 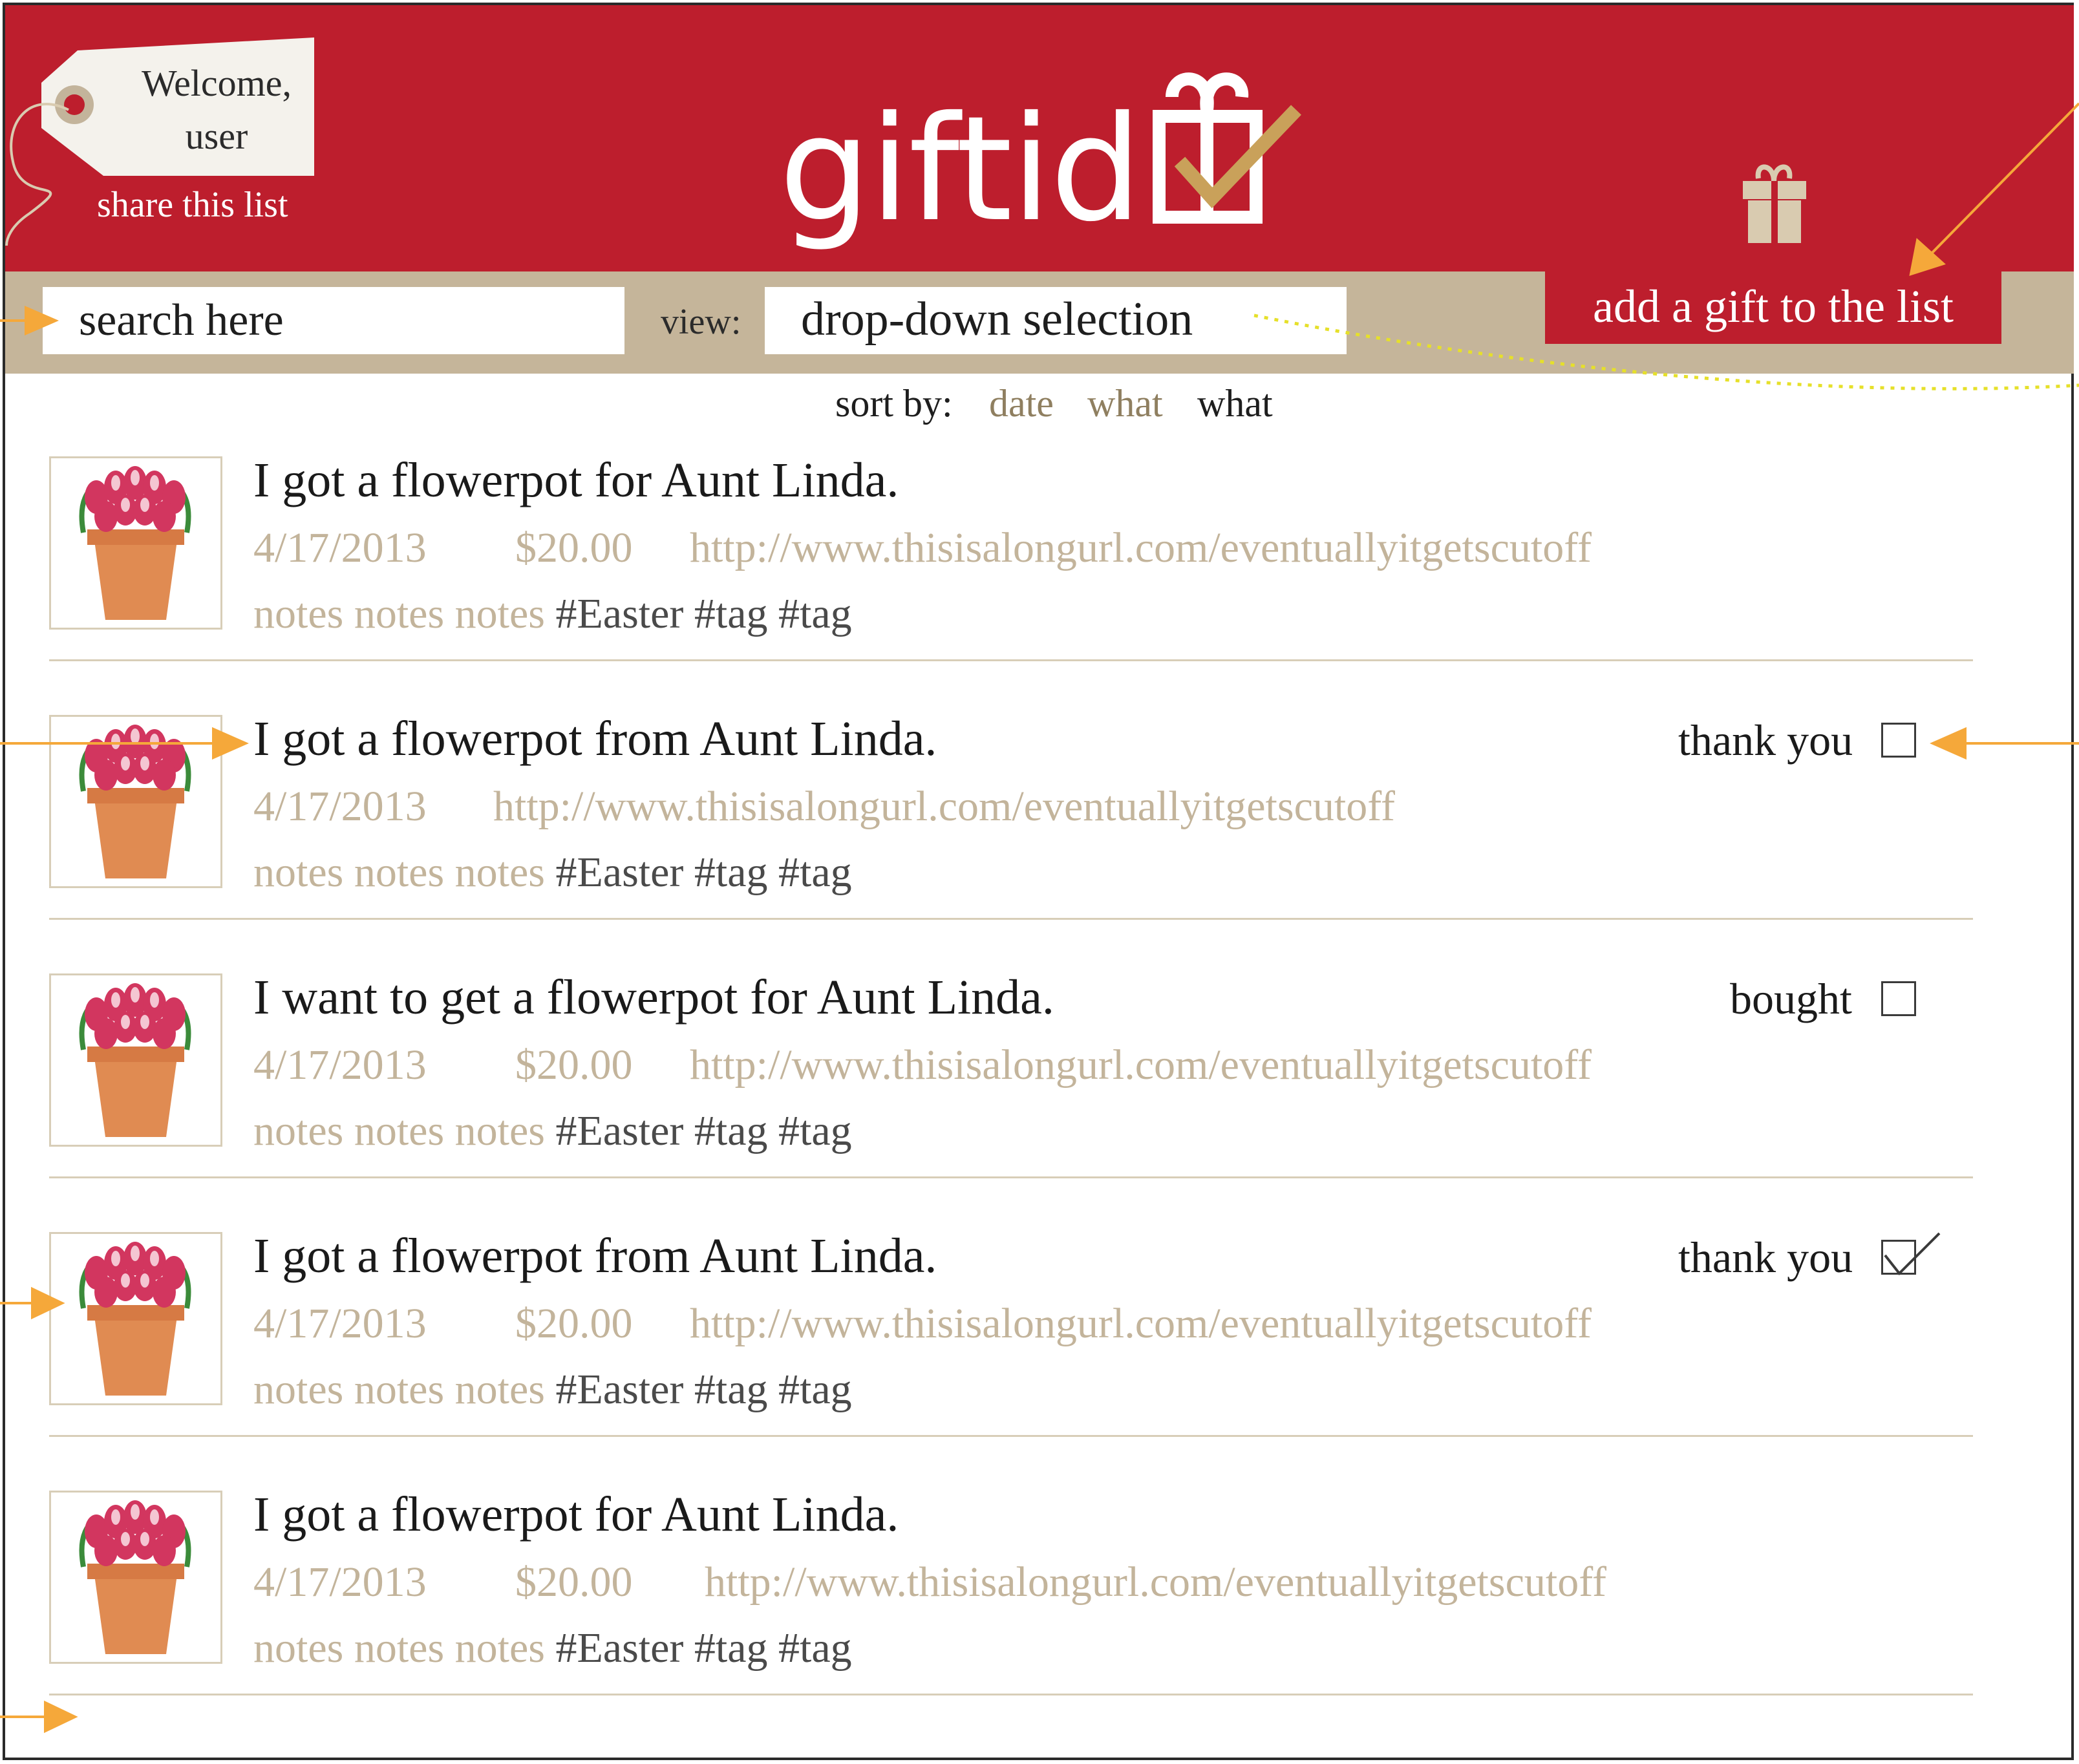 I want to click on thank-you-checkbox-checked, so click(x=1899, y=1257).